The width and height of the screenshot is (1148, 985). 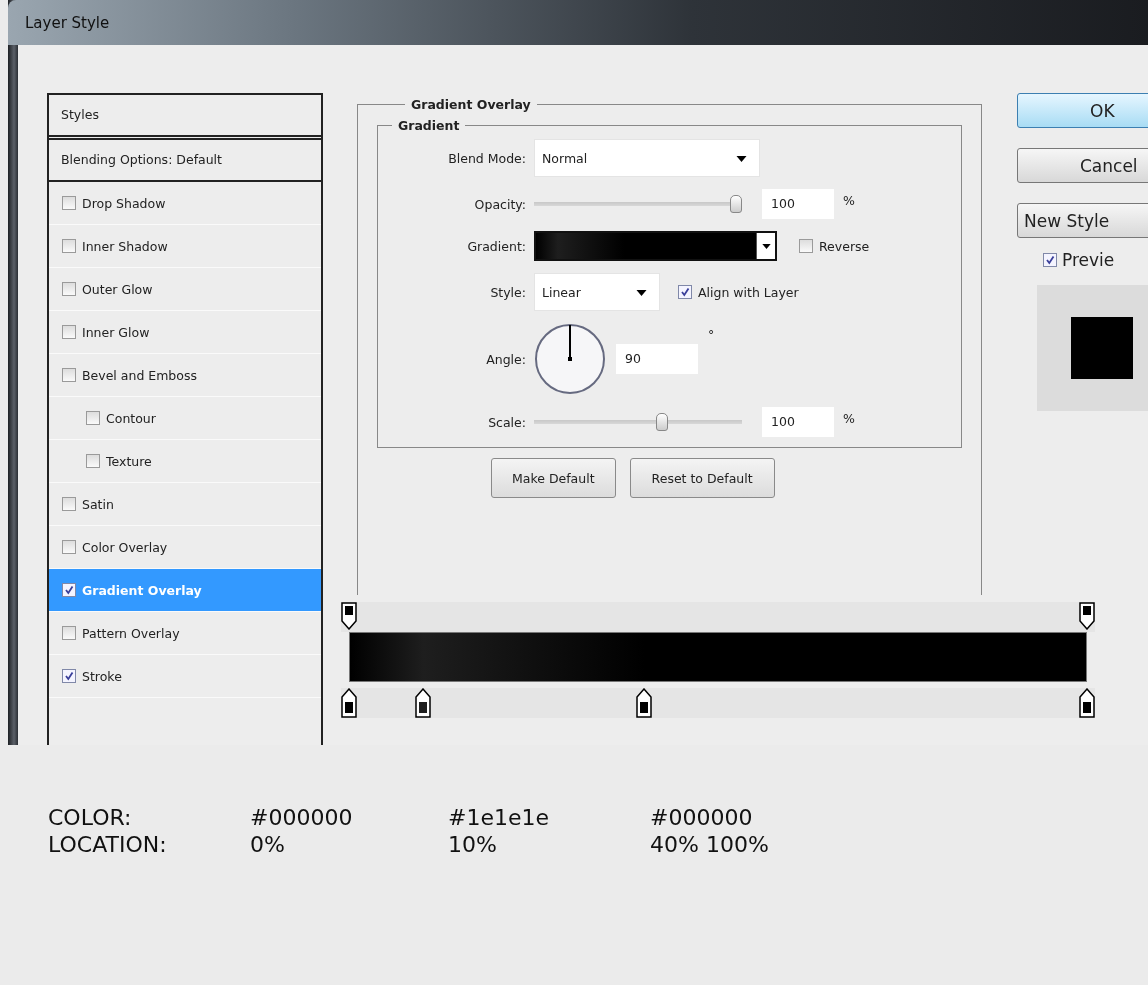 I want to click on note-label: COLOR:, so click(x=90, y=817).